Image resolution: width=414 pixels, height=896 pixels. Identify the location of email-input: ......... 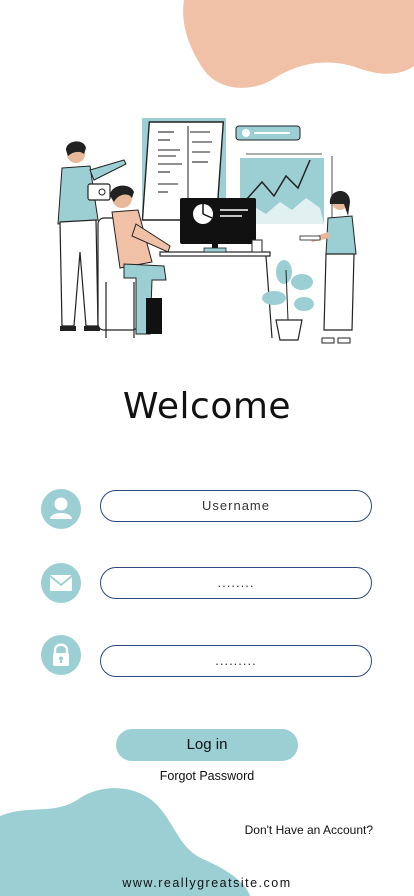
(236, 583).